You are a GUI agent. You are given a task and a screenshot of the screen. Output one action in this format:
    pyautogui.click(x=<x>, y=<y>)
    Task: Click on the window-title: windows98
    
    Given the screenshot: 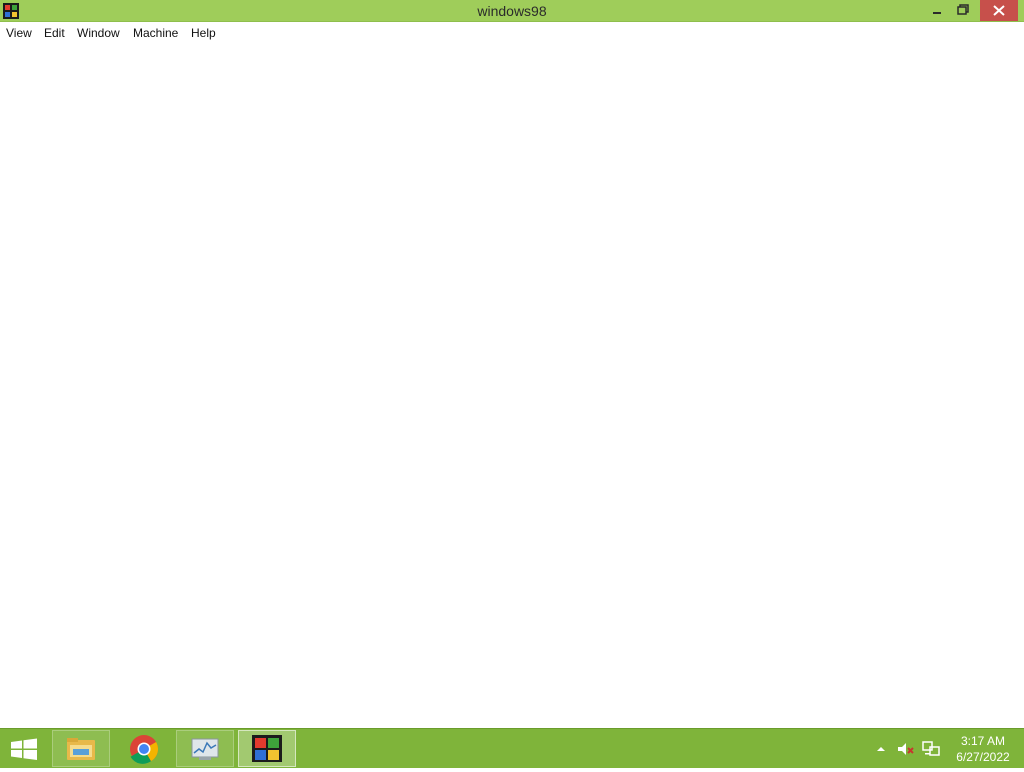 What is the action you would take?
    pyautogui.click(x=512, y=11)
    